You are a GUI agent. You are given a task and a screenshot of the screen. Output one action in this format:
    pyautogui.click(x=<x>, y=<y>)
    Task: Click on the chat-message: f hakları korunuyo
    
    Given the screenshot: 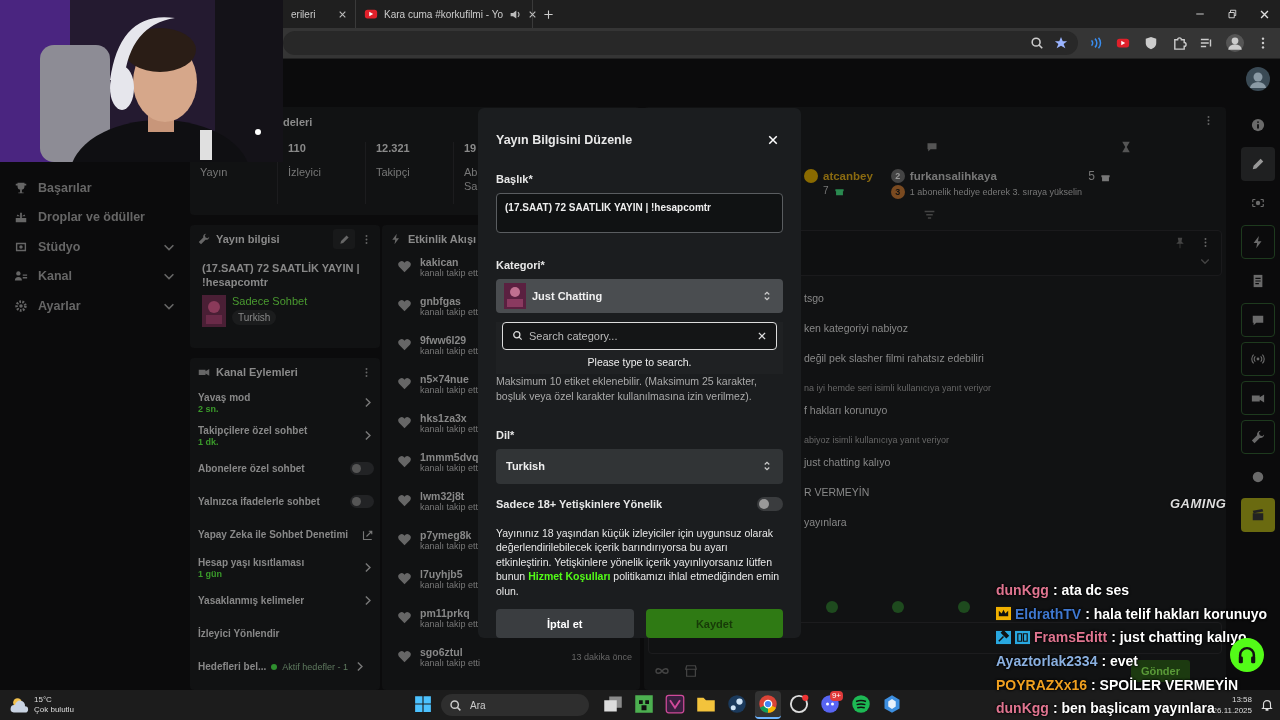 What is the action you would take?
    pyautogui.click(x=846, y=410)
    